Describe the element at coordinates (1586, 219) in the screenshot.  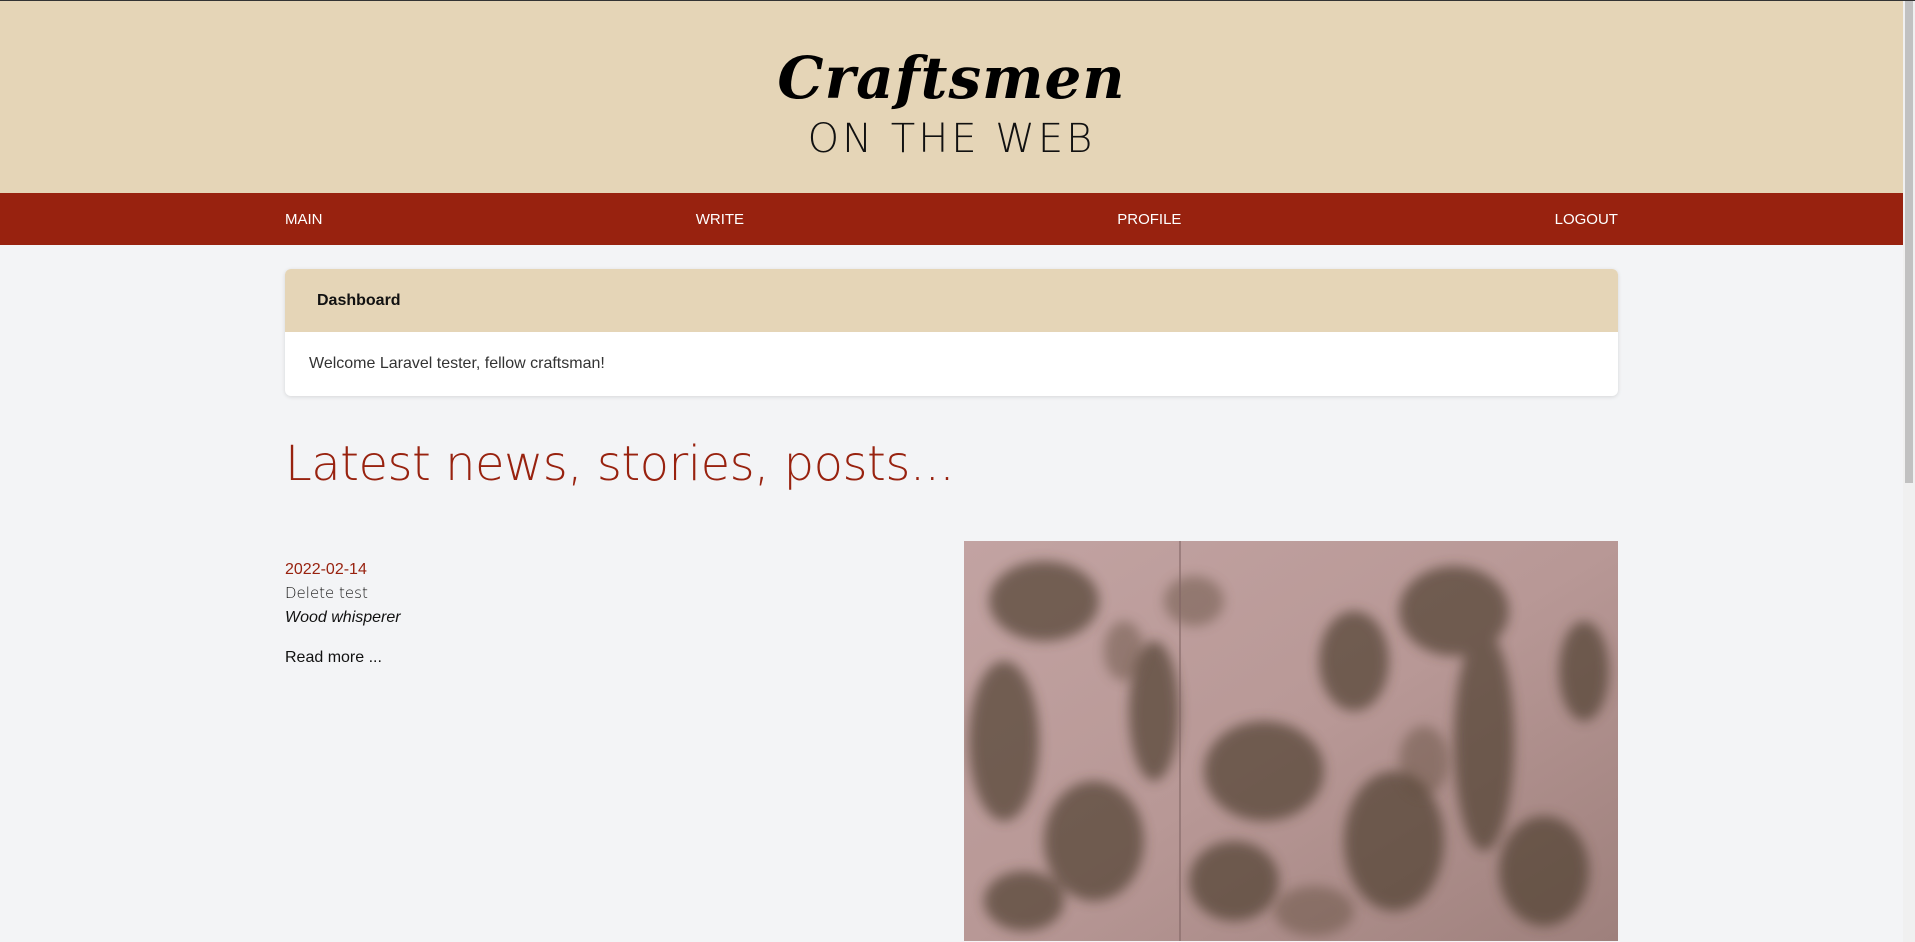
I see `nav-link-logout: LOGOUT` at that location.